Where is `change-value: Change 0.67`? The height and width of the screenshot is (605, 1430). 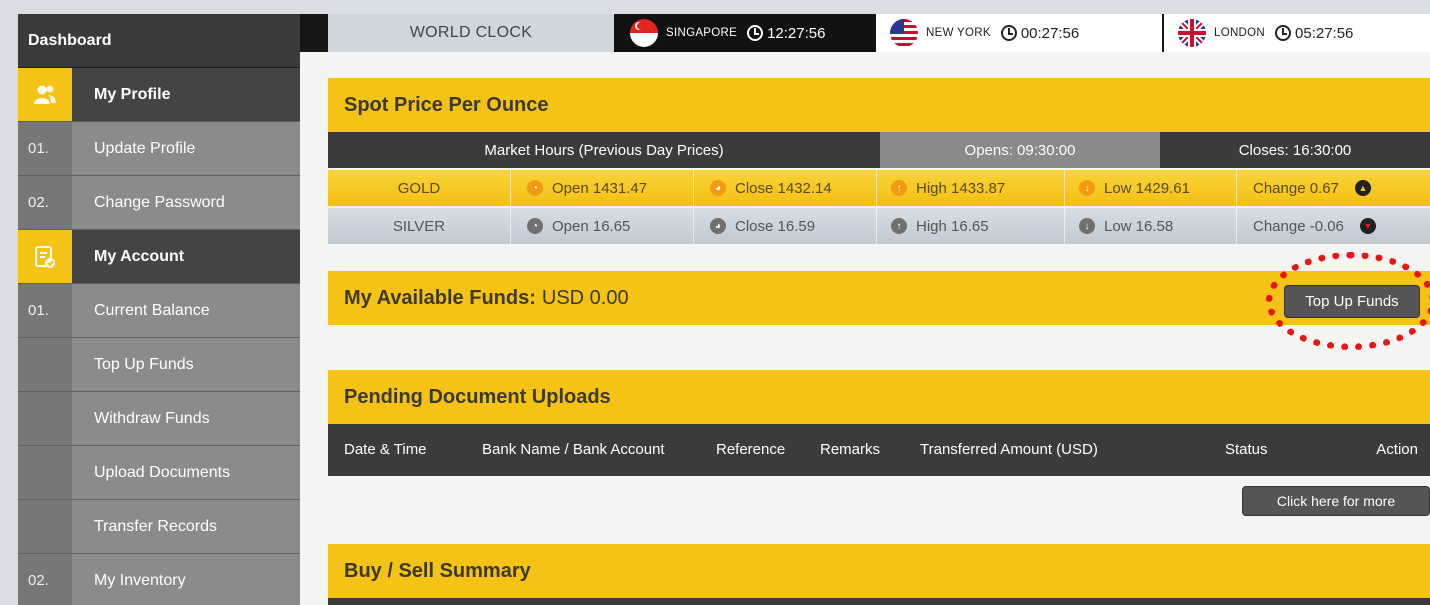 change-value: Change 0.67 is located at coordinates (1296, 188).